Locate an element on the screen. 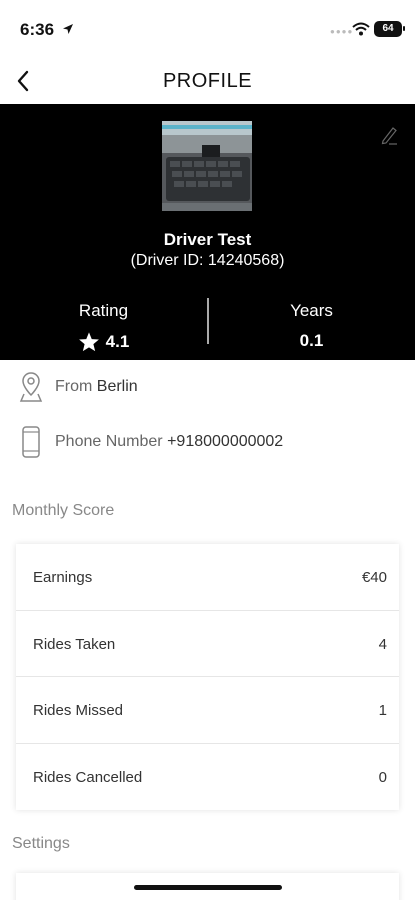 The image size is (415, 900). row-value: 0 is located at coordinates (382, 777).